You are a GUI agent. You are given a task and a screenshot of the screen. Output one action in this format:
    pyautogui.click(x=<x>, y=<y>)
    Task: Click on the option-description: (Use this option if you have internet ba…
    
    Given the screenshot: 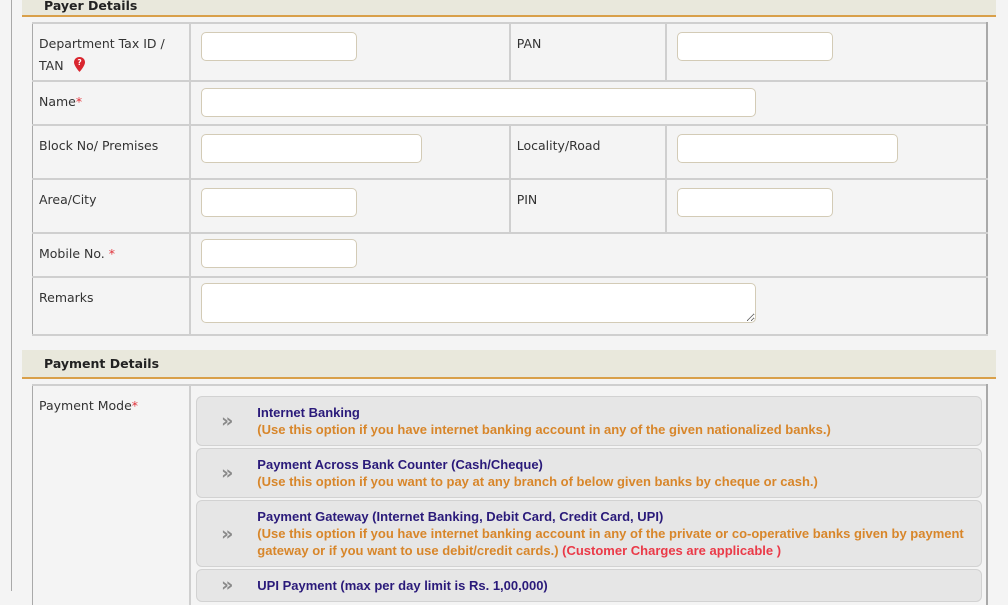 What is the action you would take?
    pyautogui.click(x=544, y=429)
    